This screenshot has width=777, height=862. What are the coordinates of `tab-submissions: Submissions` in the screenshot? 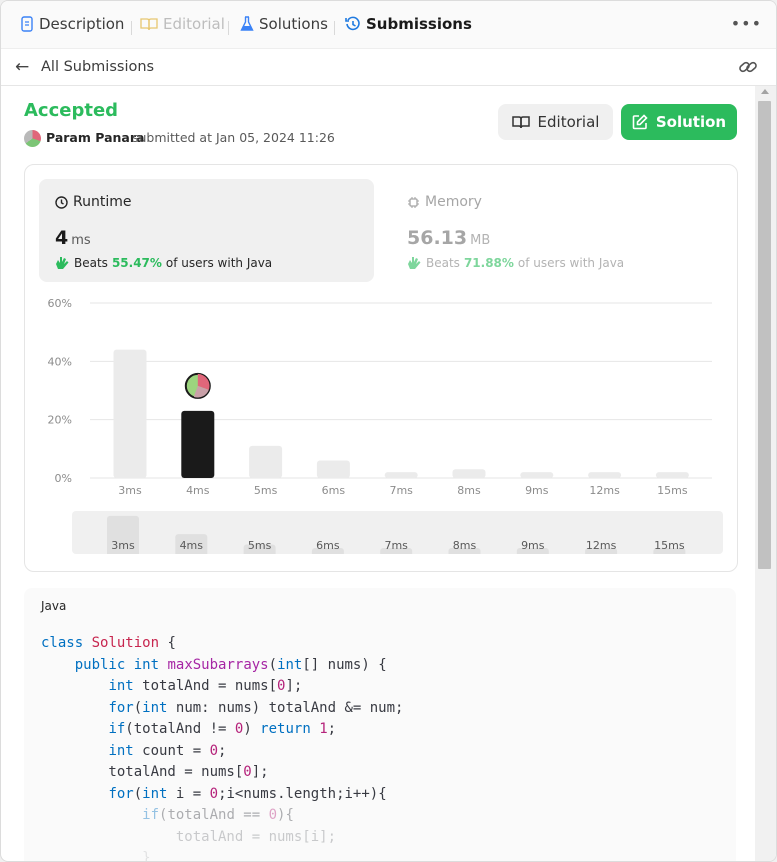 It's located at (408, 24).